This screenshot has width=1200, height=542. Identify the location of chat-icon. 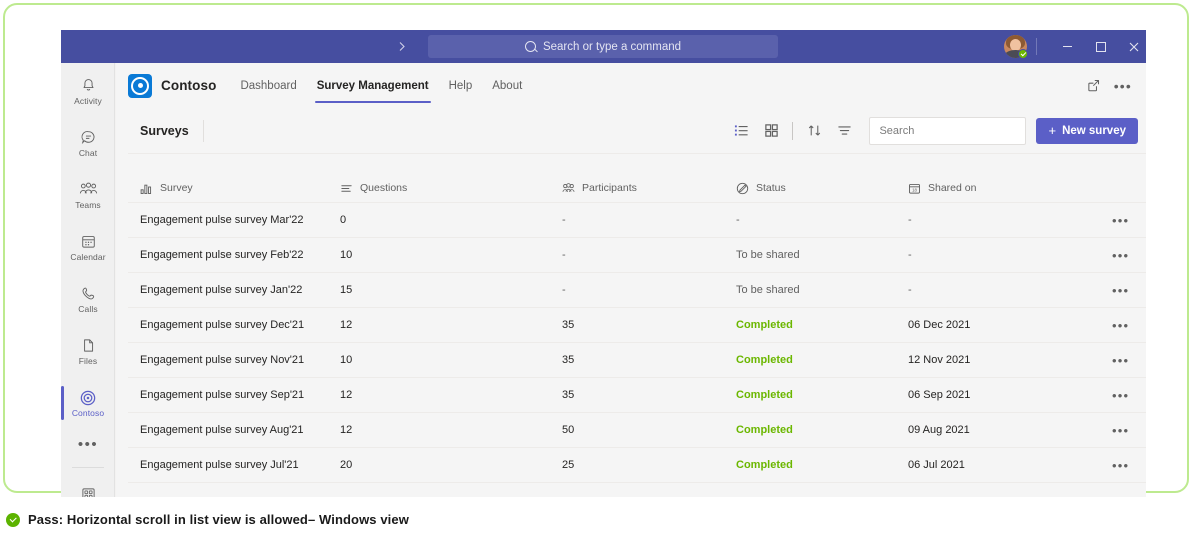
(88, 137).